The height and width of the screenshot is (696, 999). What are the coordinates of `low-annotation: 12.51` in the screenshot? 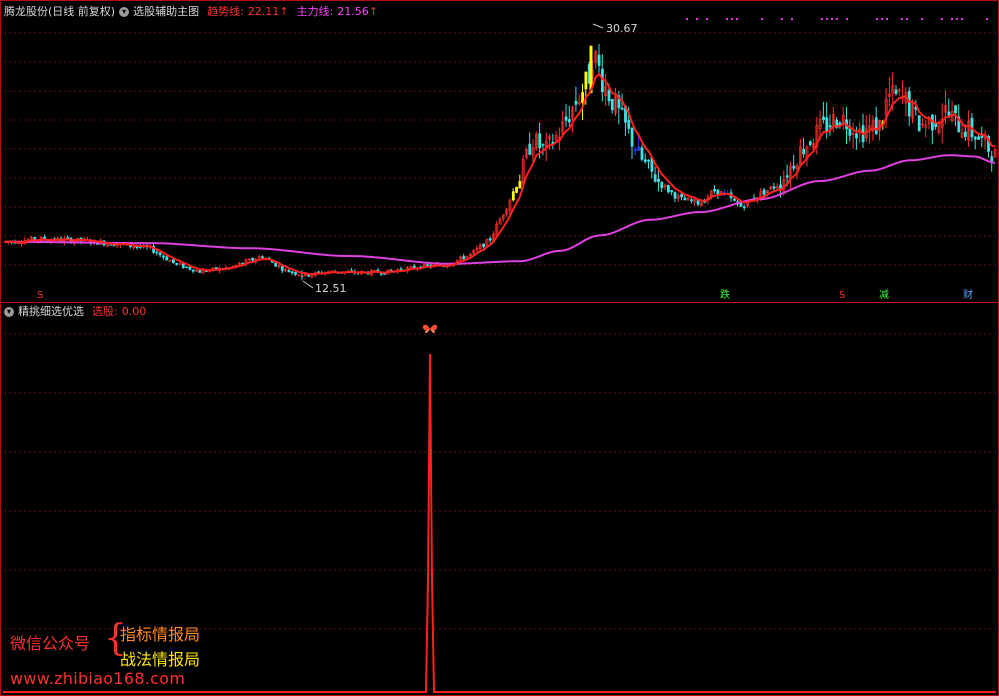 It's located at (331, 288).